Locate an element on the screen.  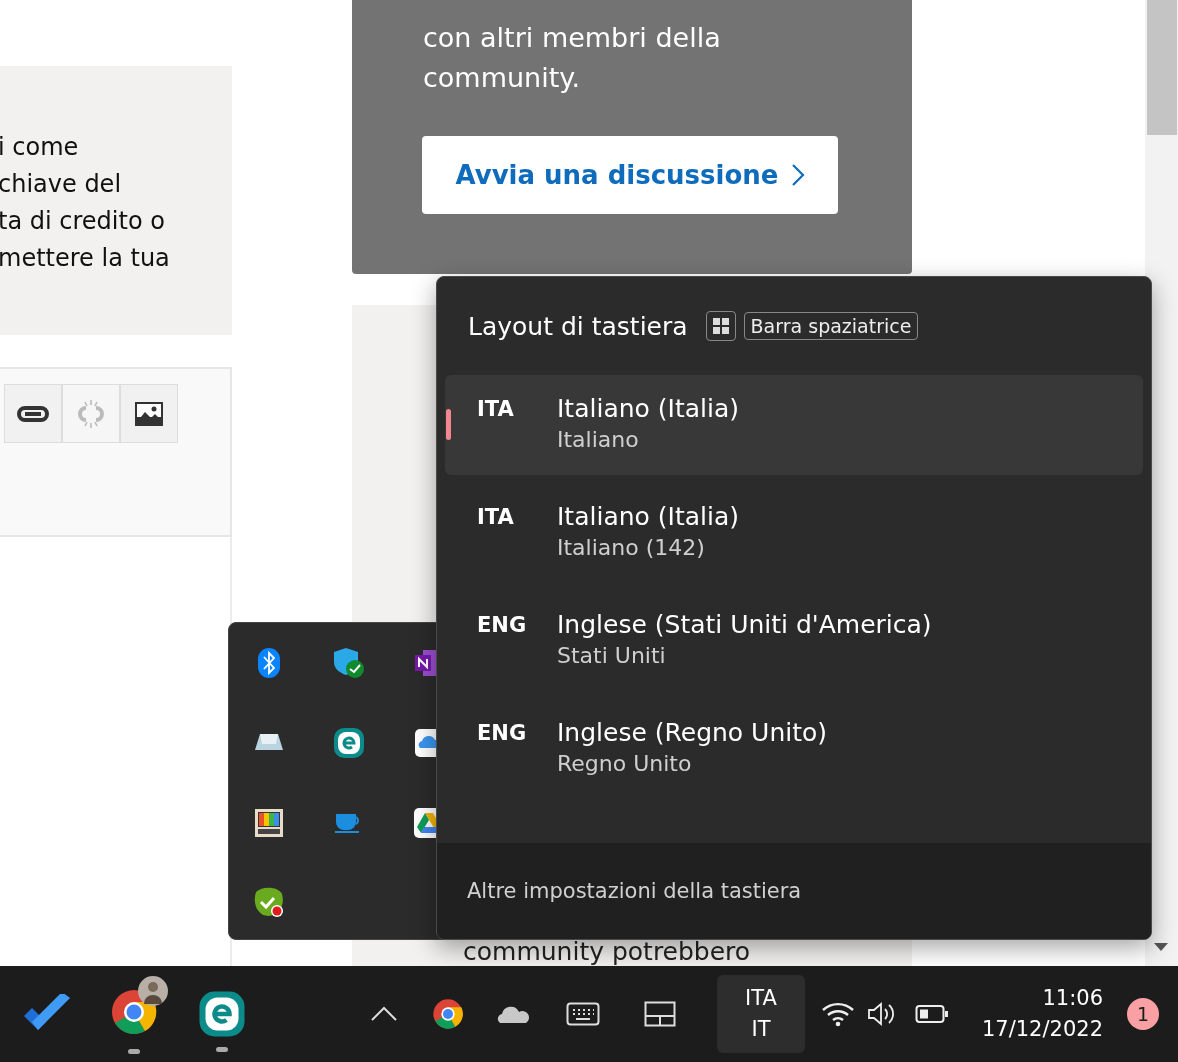
layout-detail: Regno Unito is located at coordinates (625, 764).